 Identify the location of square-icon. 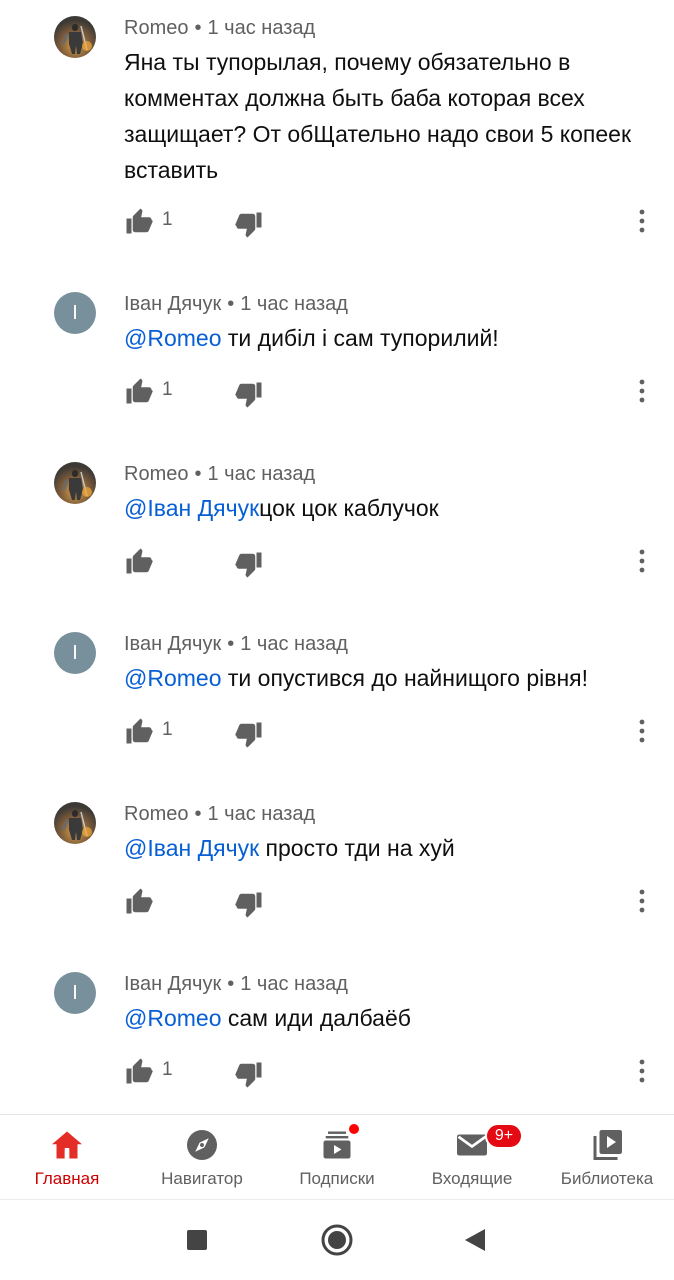
(197, 1240).